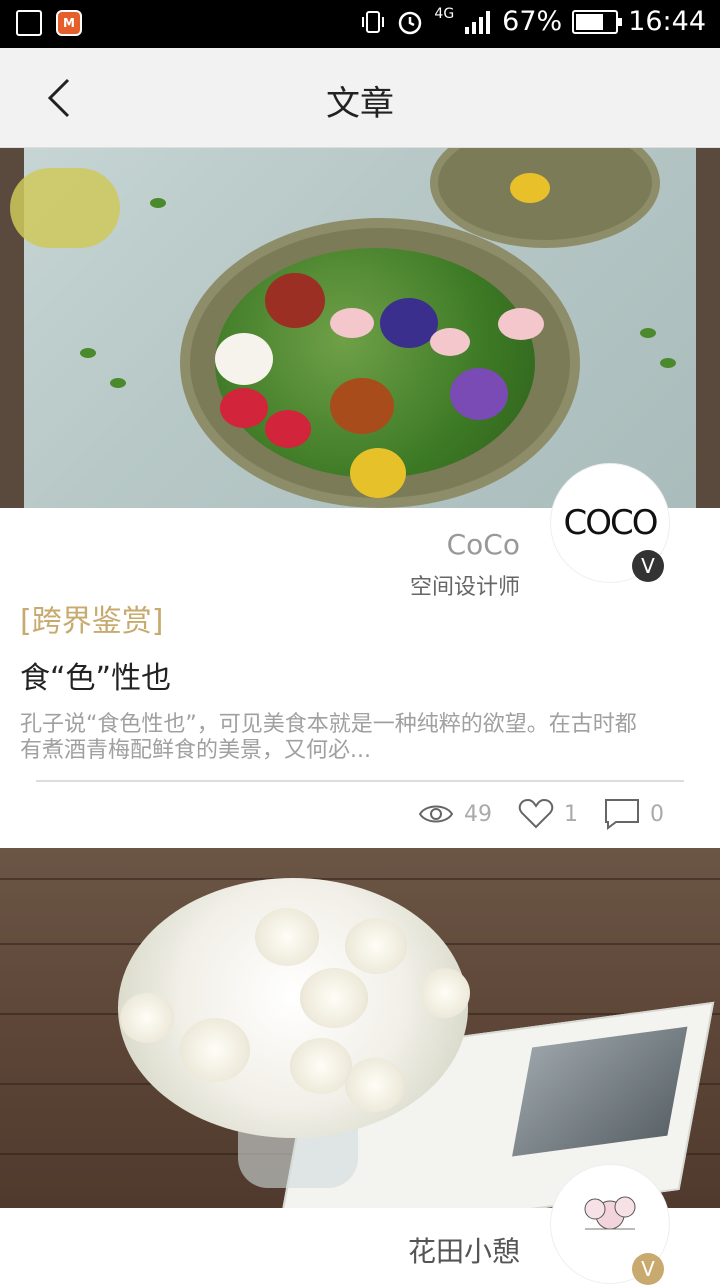  I want to click on comments-stat: 0, so click(634, 814).